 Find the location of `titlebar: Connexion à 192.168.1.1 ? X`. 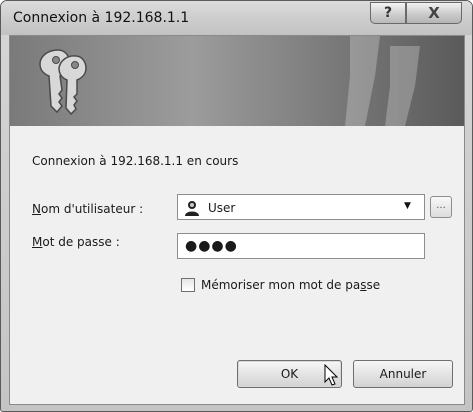

titlebar: Connexion à 192.168.1.1 ? X is located at coordinates (236, 18).